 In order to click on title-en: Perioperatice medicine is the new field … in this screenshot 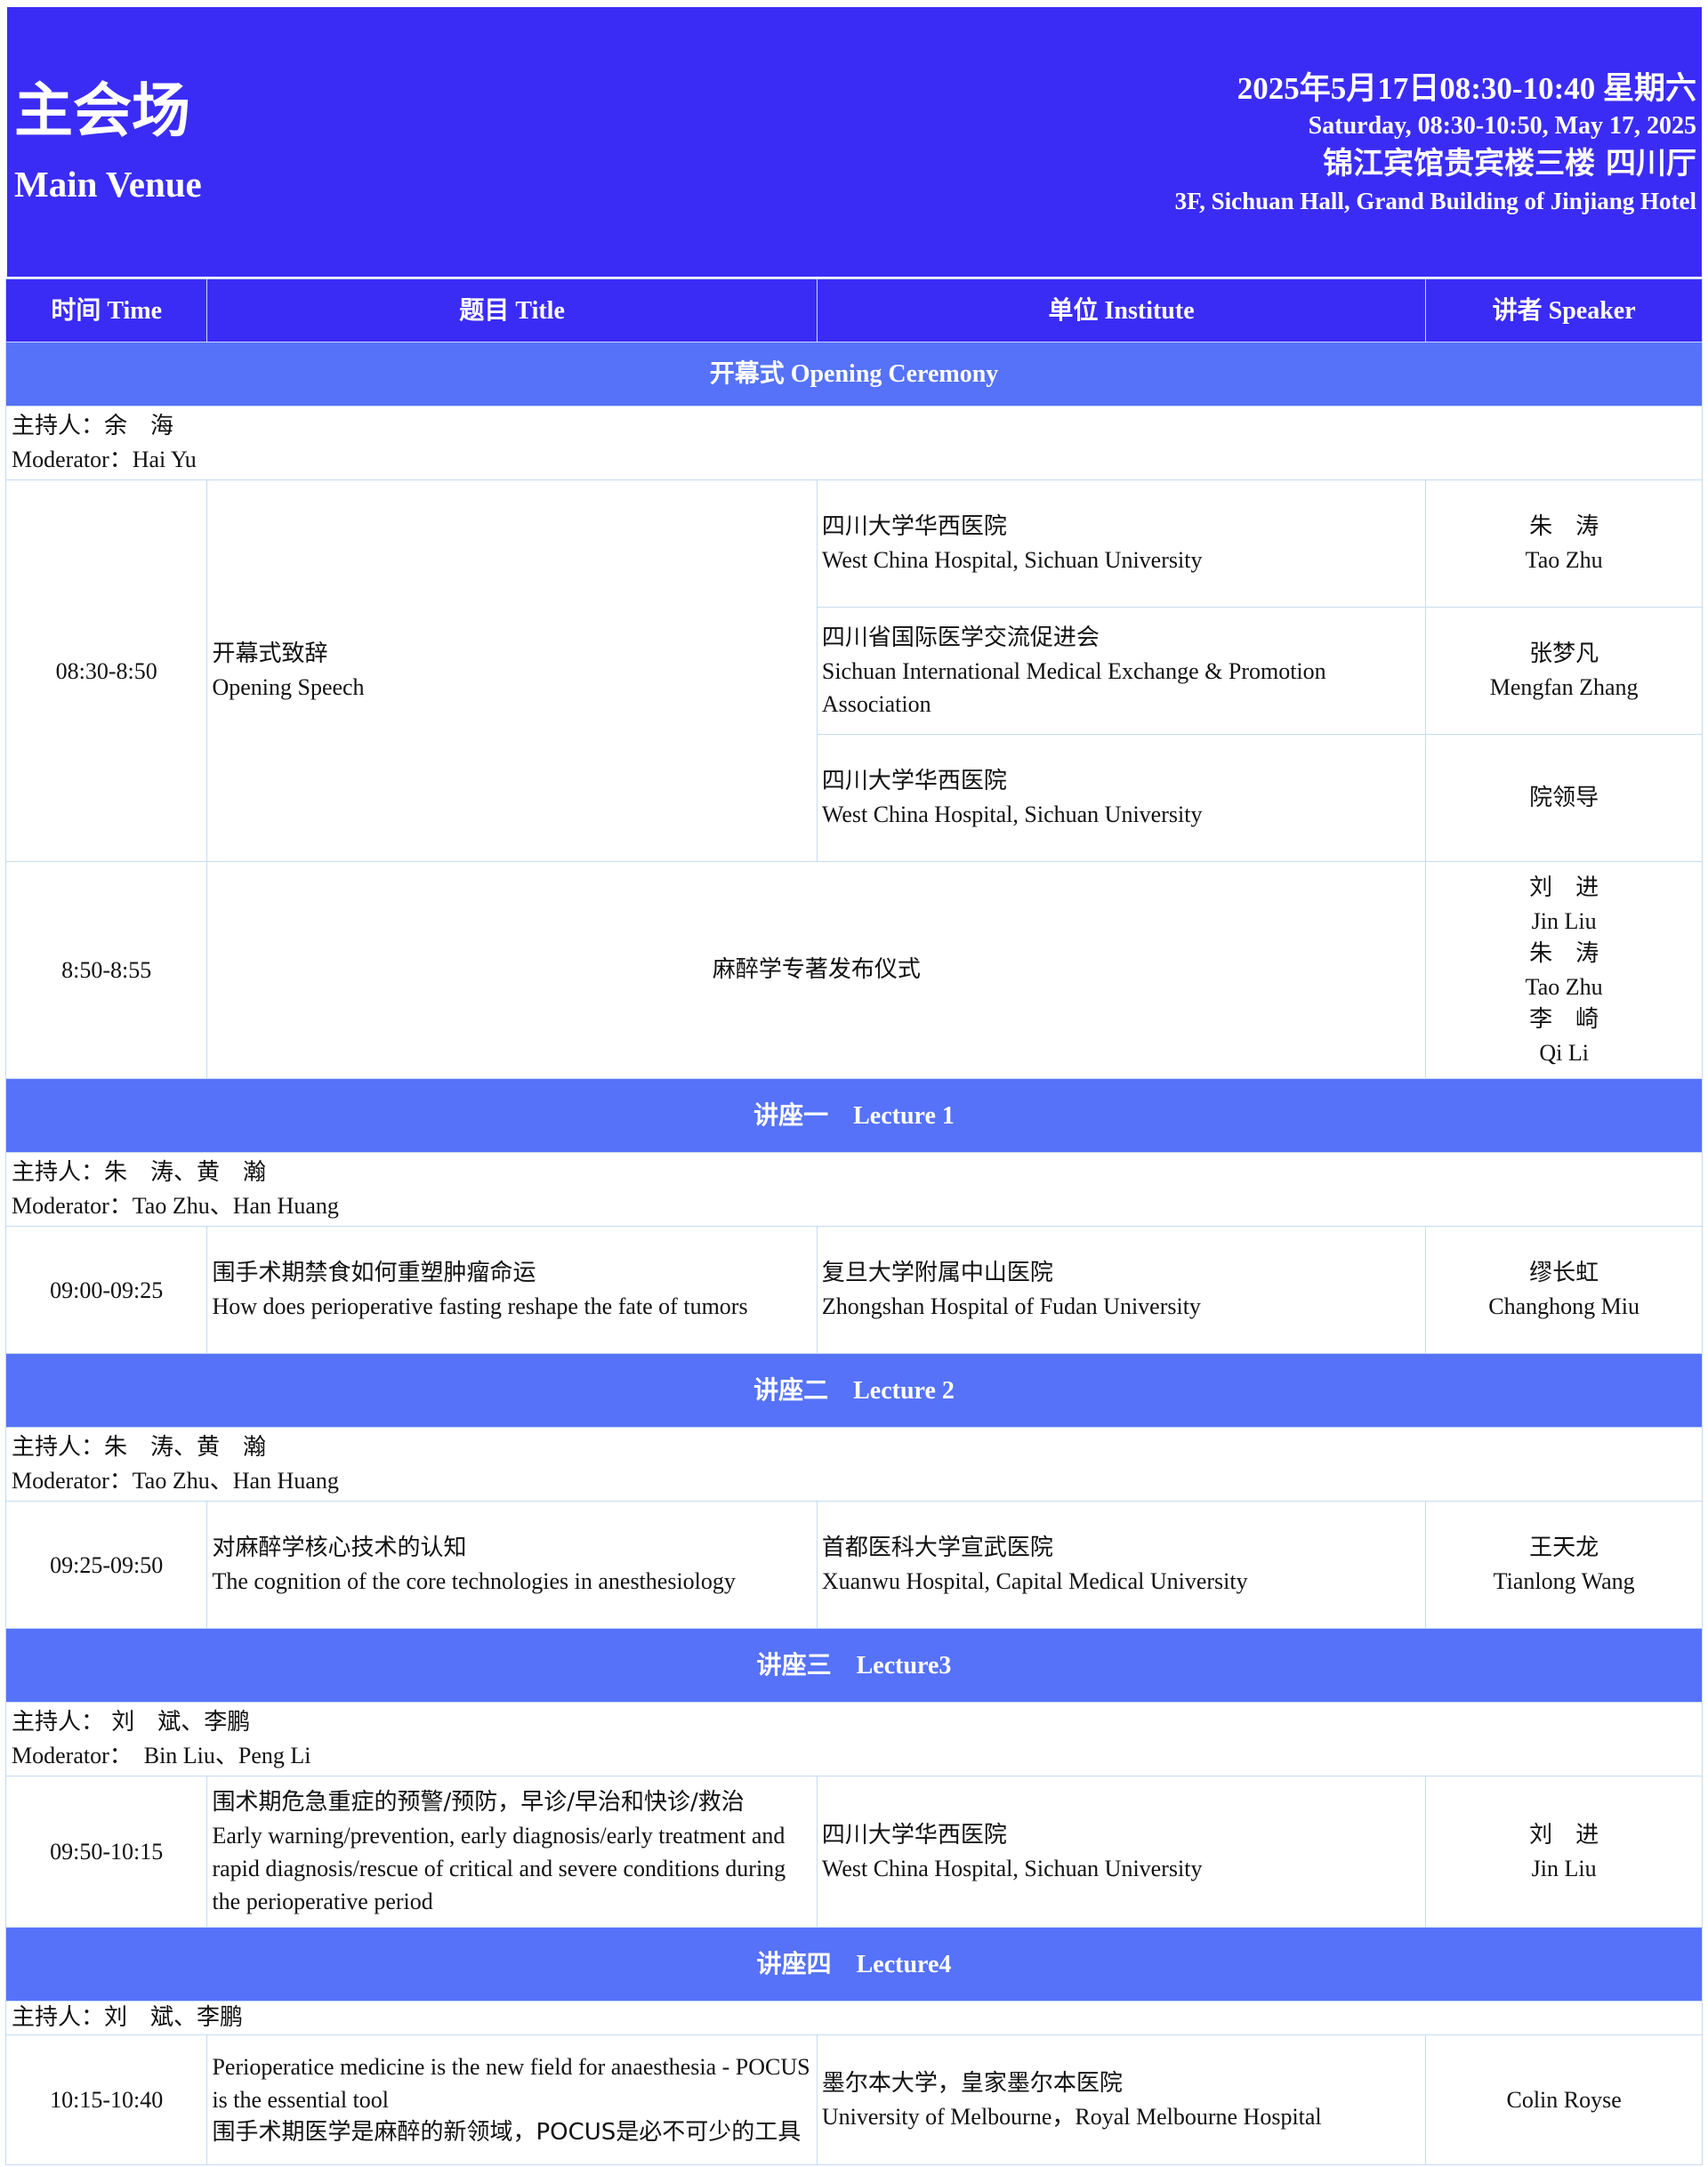, I will do `click(511, 2083)`.